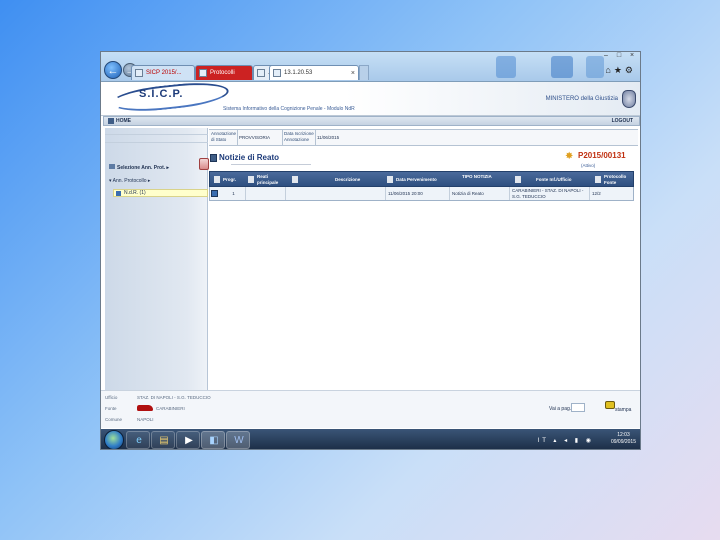 The image size is (720, 540). What do you see at coordinates (314, 72) in the screenshot?
I see `browser-tab-active: 13.1.20.53 ×` at bounding box center [314, 72].